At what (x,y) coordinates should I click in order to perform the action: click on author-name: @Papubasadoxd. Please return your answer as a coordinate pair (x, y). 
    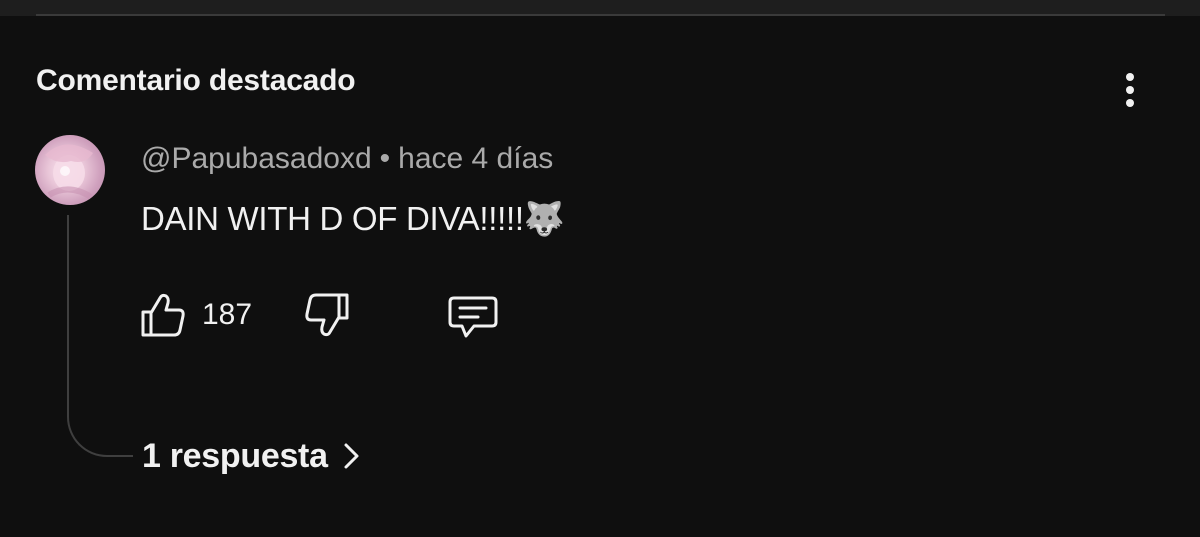
    Looking at the image, I should click on (256, 158).